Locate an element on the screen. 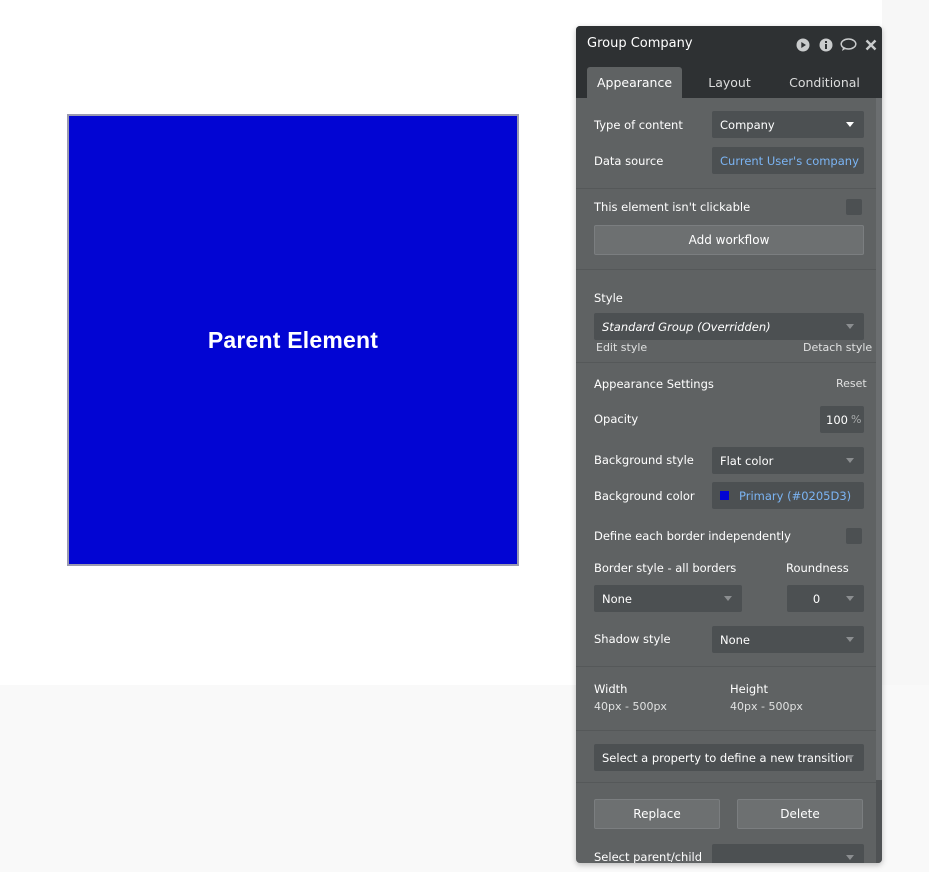 The width and height of the screenshot is (929, 872). background-style-dropdown: Flat color is located at coordinates (788, 460).